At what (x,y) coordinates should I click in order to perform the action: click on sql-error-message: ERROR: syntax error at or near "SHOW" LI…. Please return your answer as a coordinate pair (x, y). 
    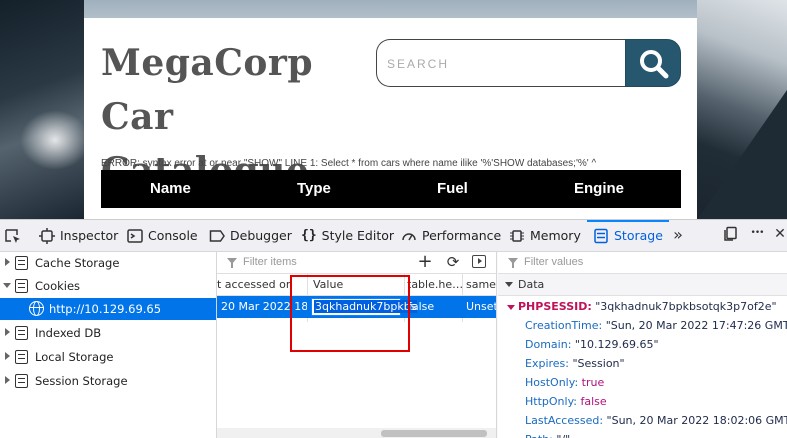
    Looking at the image, I should click on (349, 163).